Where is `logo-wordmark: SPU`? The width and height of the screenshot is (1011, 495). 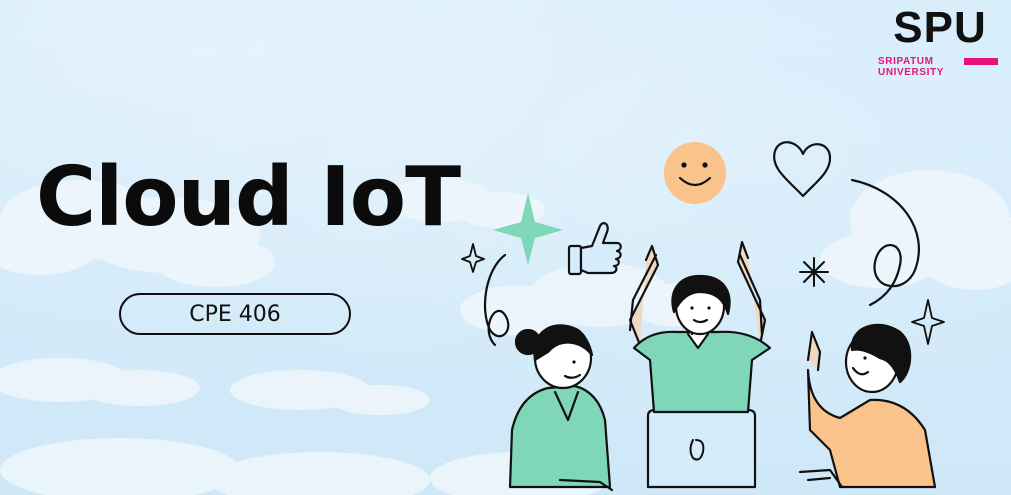 logo-wordmark: SPU is located at coordinates (940, 27).